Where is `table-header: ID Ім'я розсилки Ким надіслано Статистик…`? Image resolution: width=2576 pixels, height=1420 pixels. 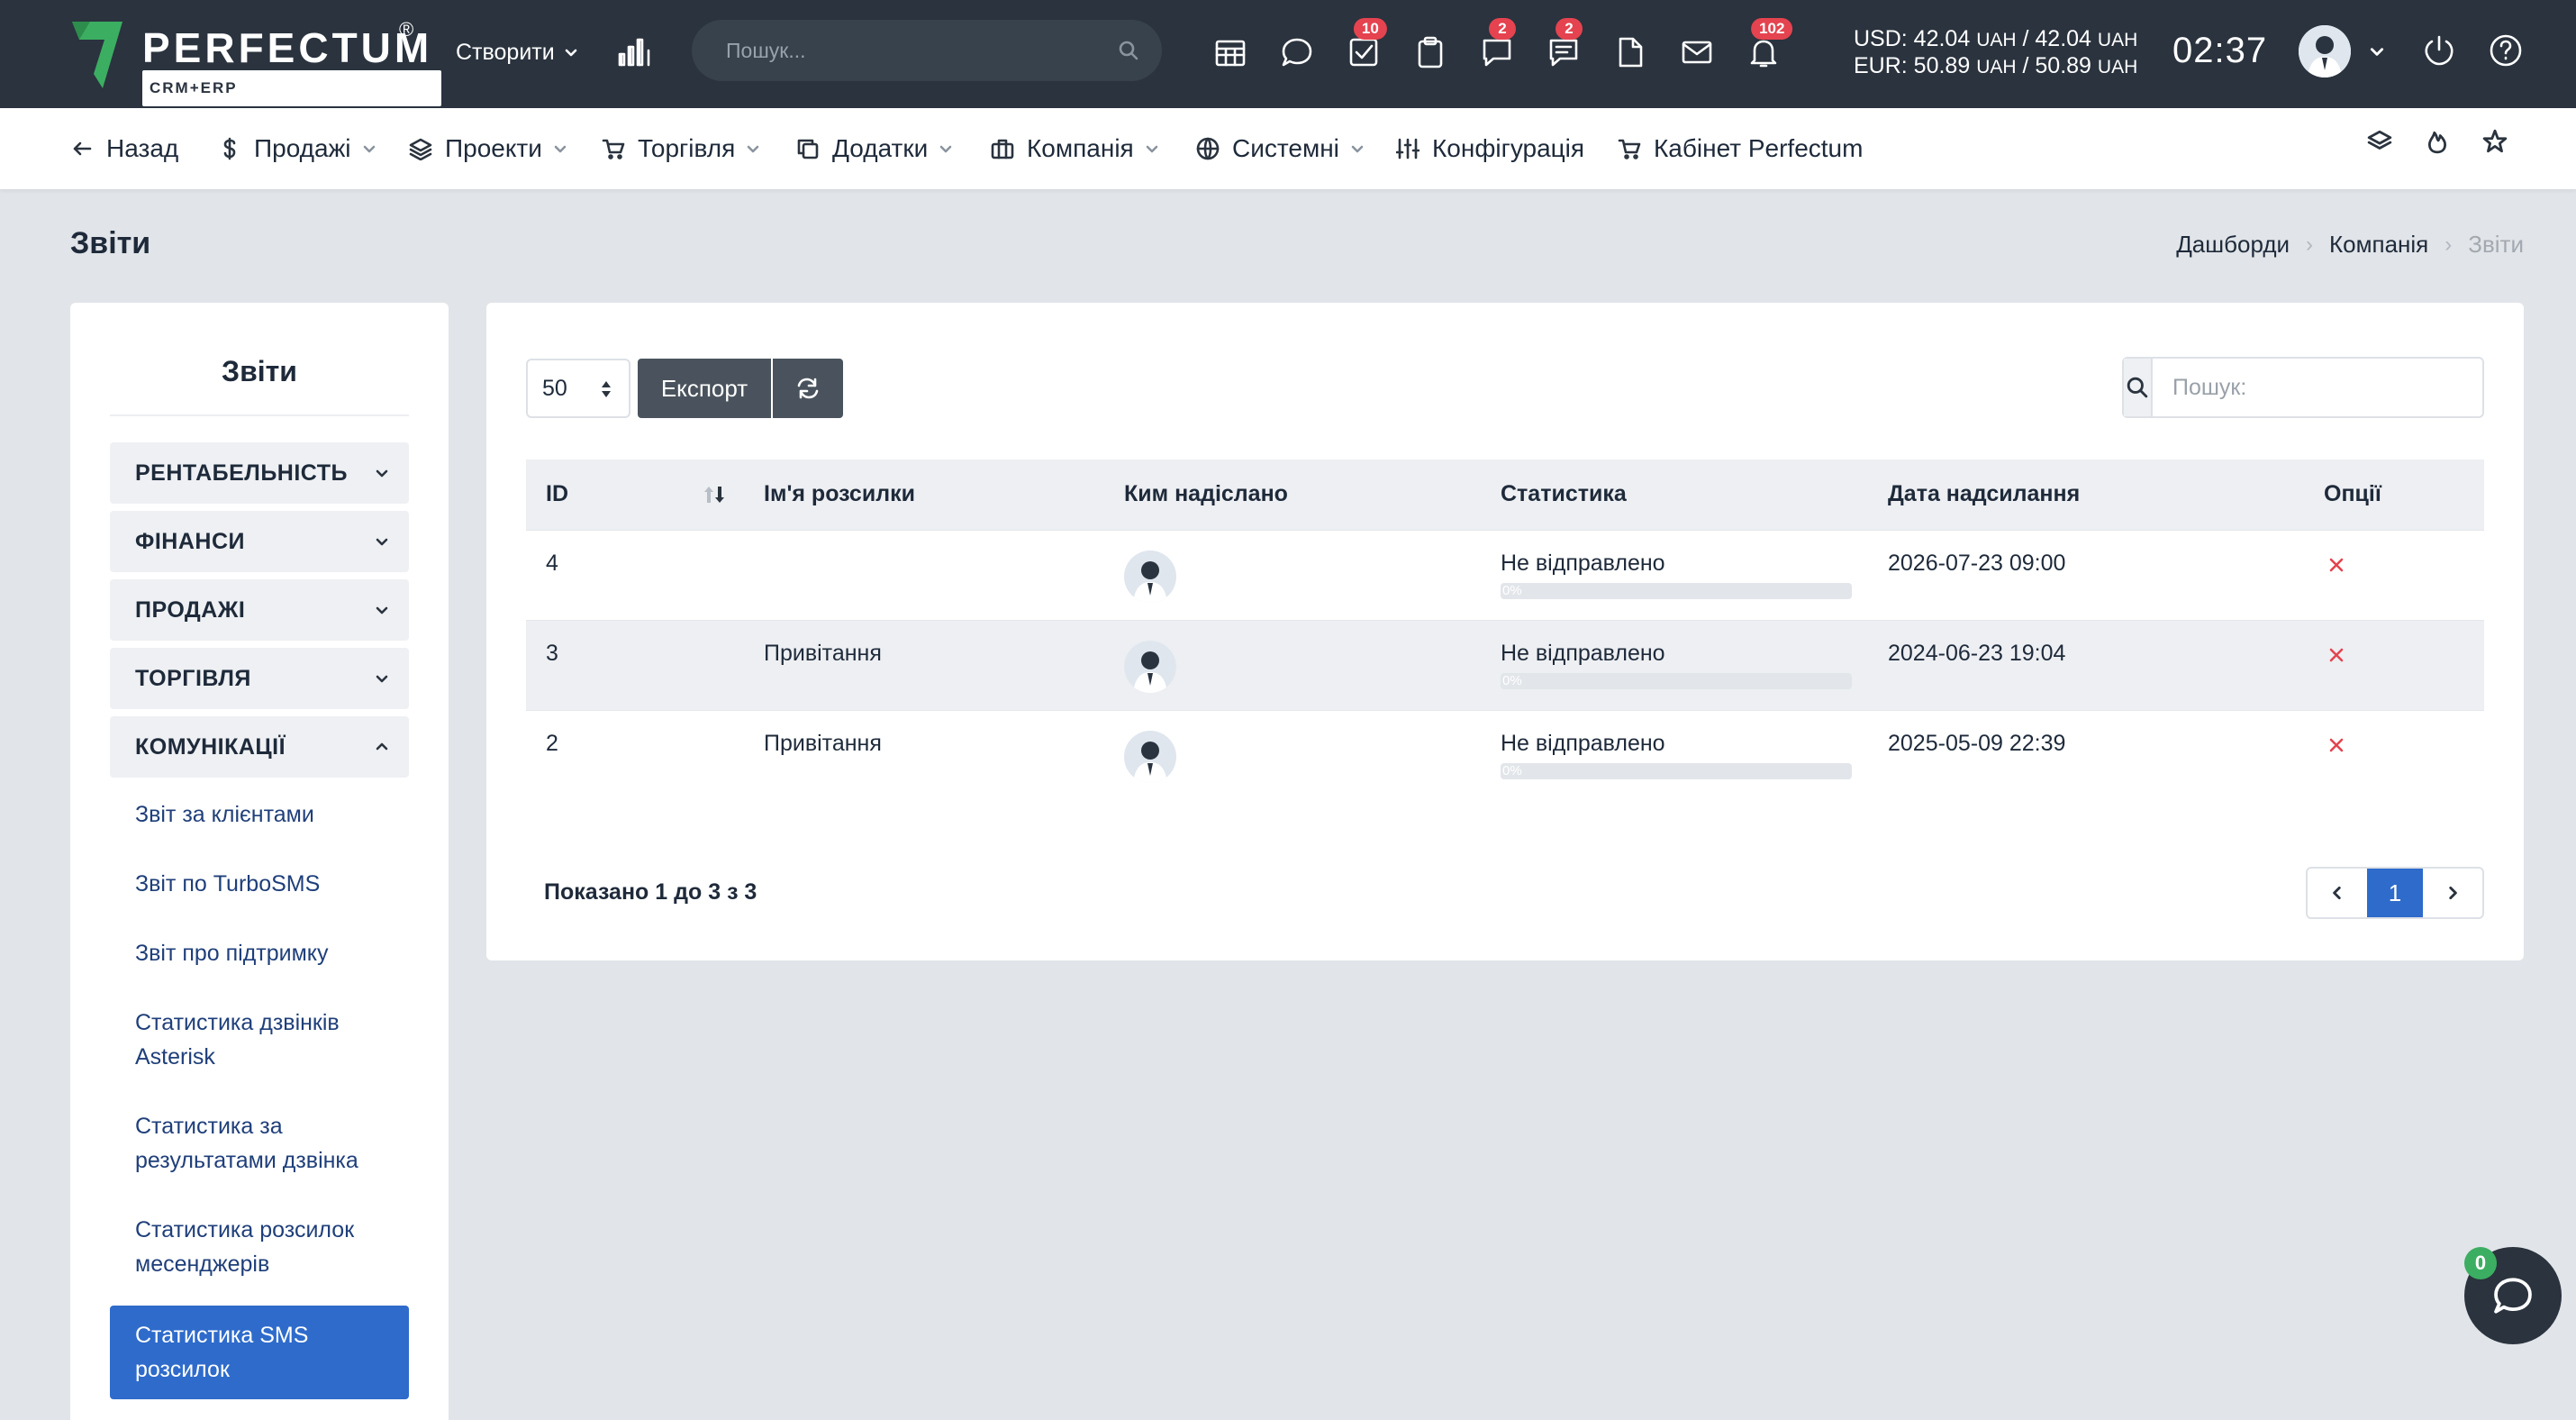
table-header: ID Ім'я розсилки Ким надіслано Статистик… is located at coordinates (1505, 495).